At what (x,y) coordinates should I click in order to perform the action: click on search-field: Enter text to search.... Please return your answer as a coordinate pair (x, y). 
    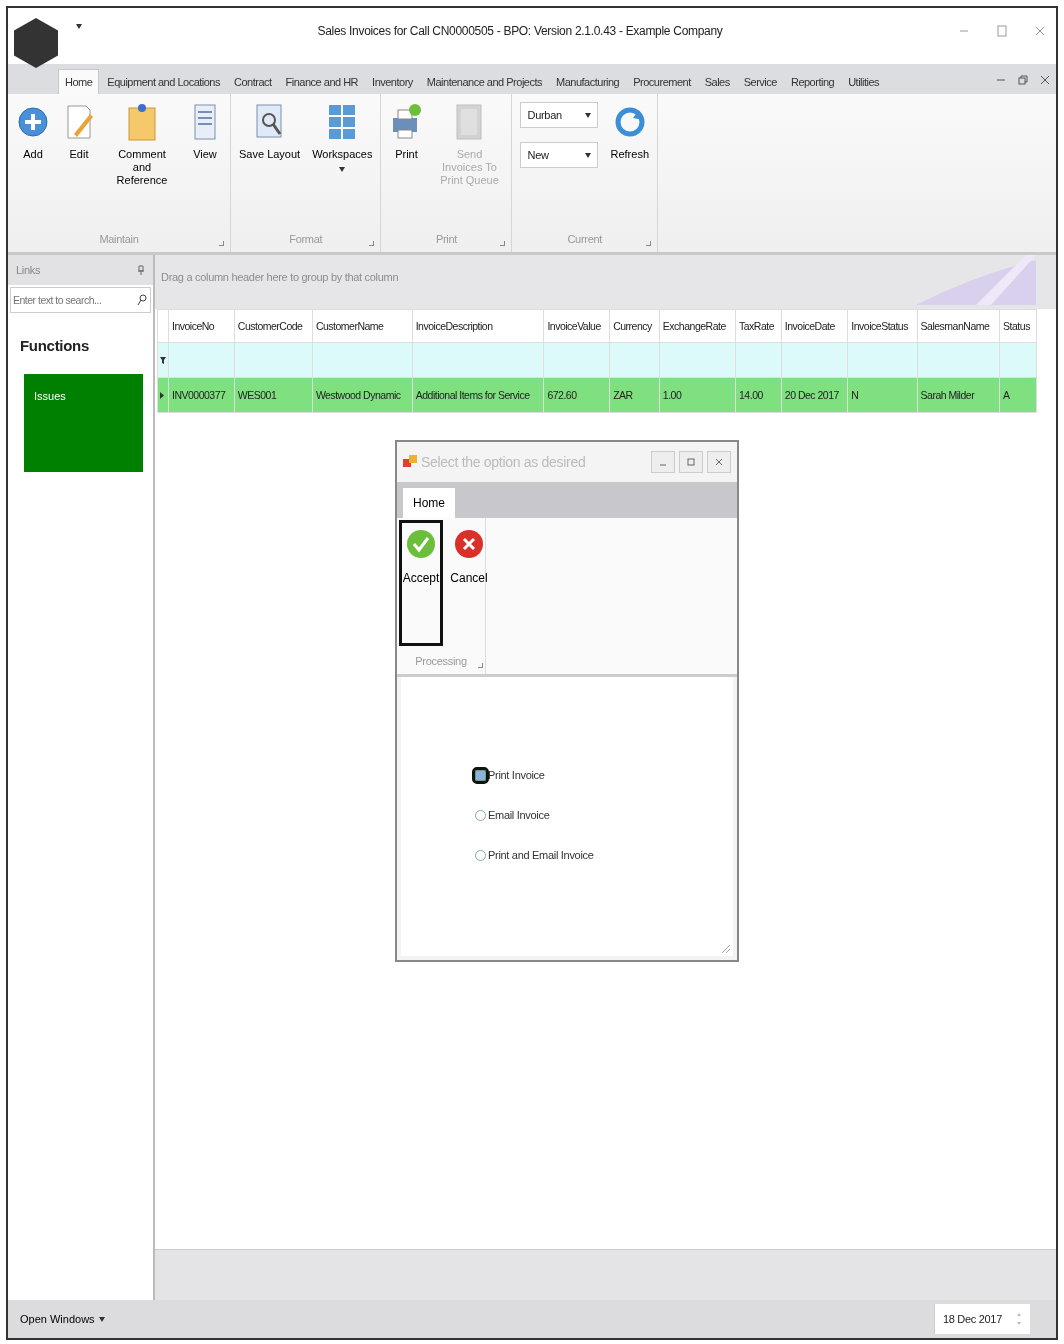
    Looking at the image, I should click on (80, 300).